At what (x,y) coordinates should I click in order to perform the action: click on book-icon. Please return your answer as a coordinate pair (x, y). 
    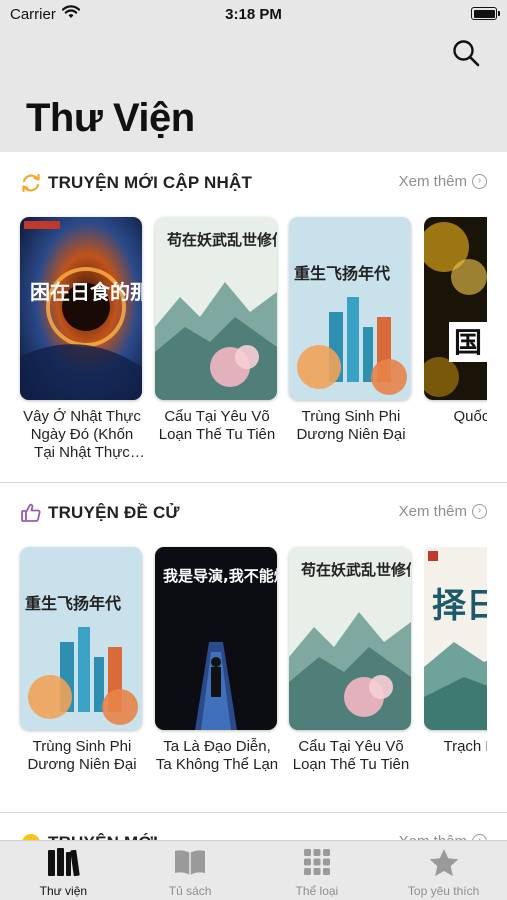
    Looking at the image, I should click on (190, 862).